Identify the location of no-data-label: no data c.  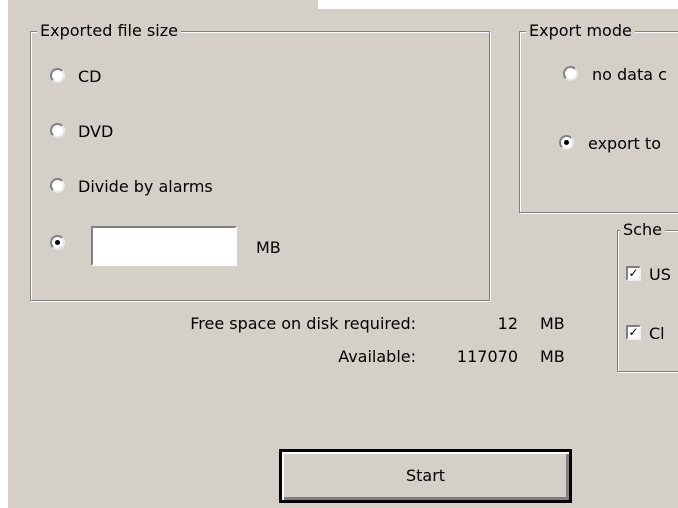
(629, 75).